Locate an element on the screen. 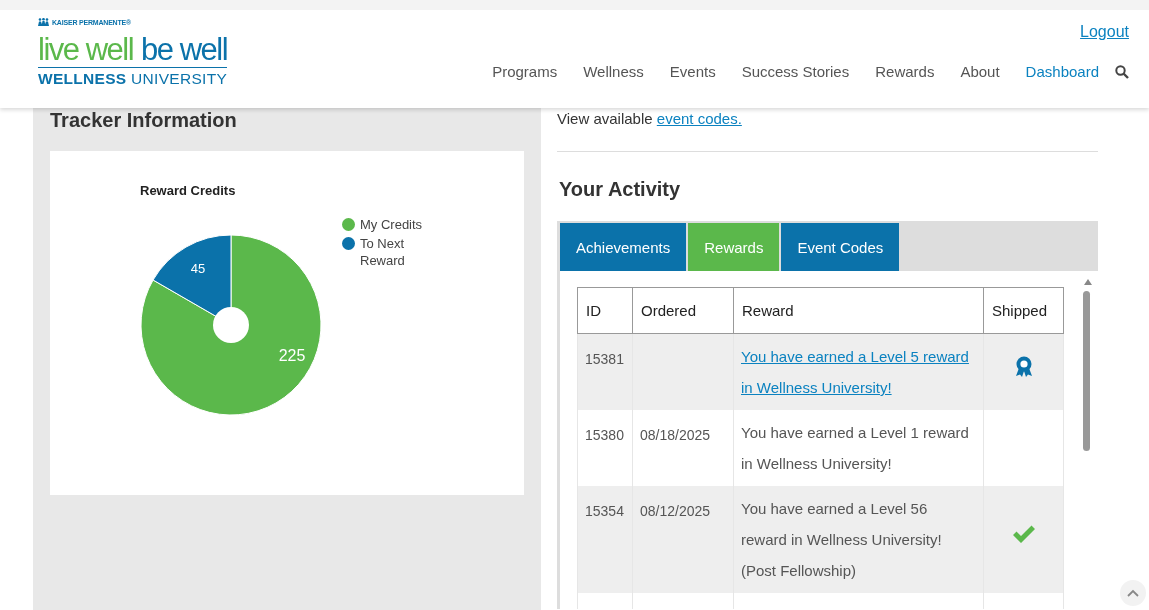 The width and height of the screenshot is (1149, 610). table-cell: 15381 is located at coordinates (604, 359).